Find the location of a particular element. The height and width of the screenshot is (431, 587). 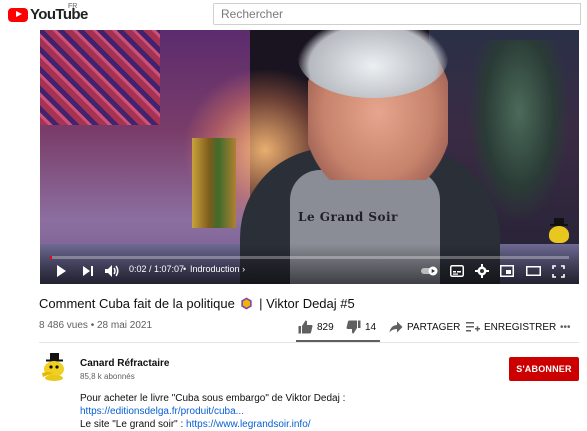

settings-button is located at coordinates (482, 271).